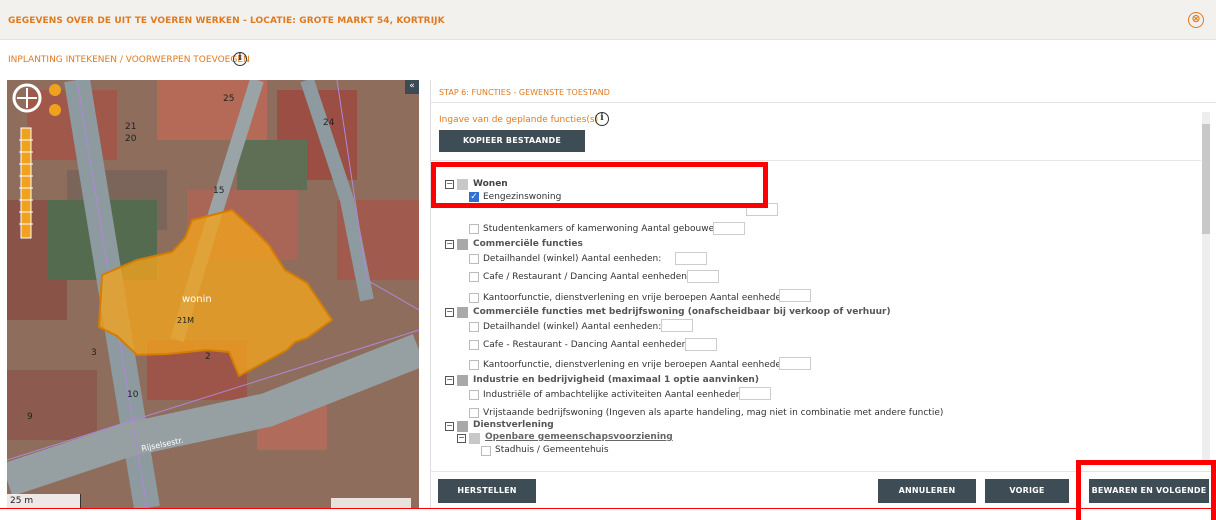 The width and height of the screenshot is (1216, 520). What do you see at coordinates (133, 395) in the screenshot?
I see `parcel-number: 10` at bounding box center [133, 395].